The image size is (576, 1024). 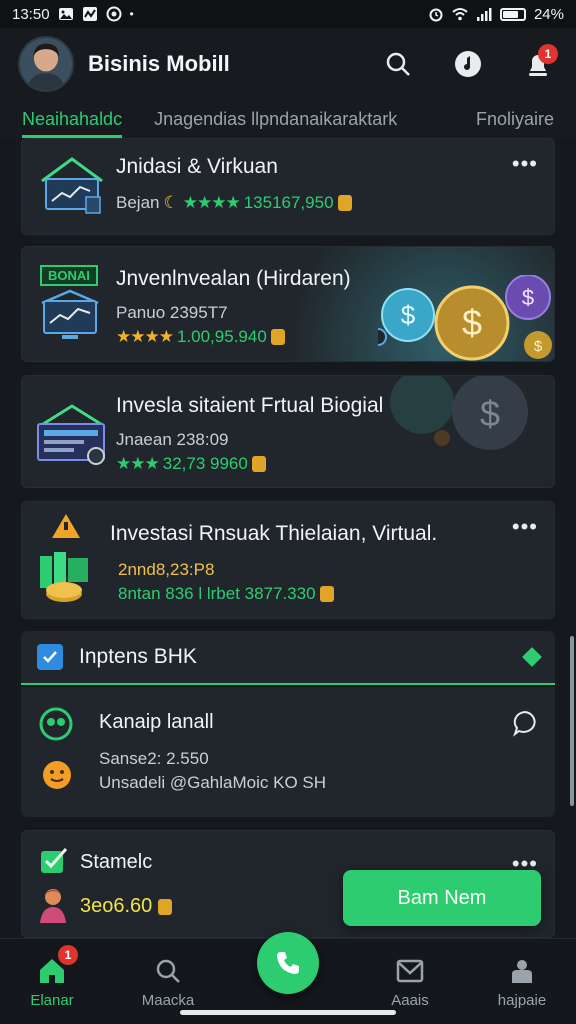 I want to click on tab-1: Neaihahaldc, so click(x=72, y=119).